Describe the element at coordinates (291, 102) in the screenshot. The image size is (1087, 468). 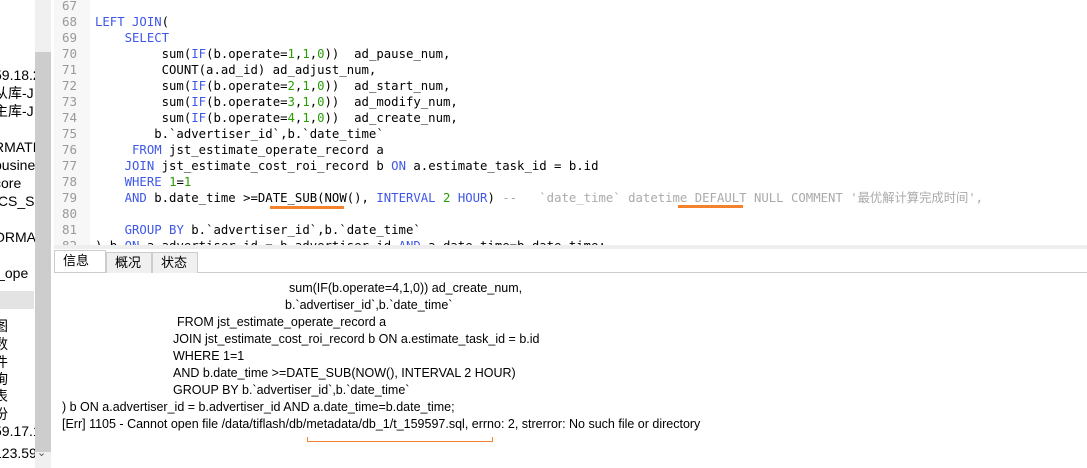
I see `num-token: 3` at that location.